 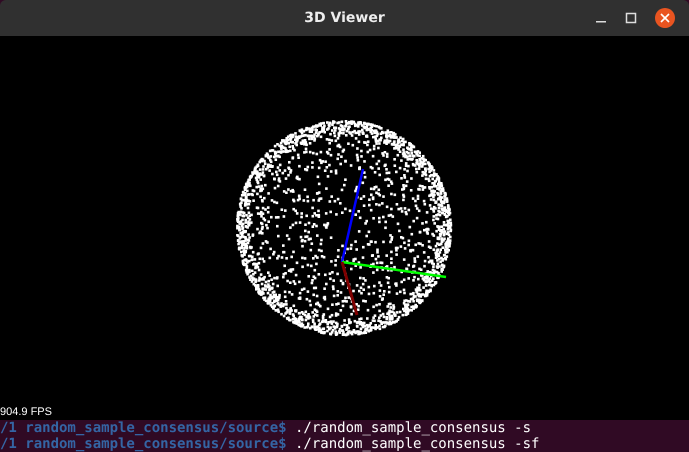 I want to click on fps-counter: 904.9 FPS, so click(x=26, y=412).